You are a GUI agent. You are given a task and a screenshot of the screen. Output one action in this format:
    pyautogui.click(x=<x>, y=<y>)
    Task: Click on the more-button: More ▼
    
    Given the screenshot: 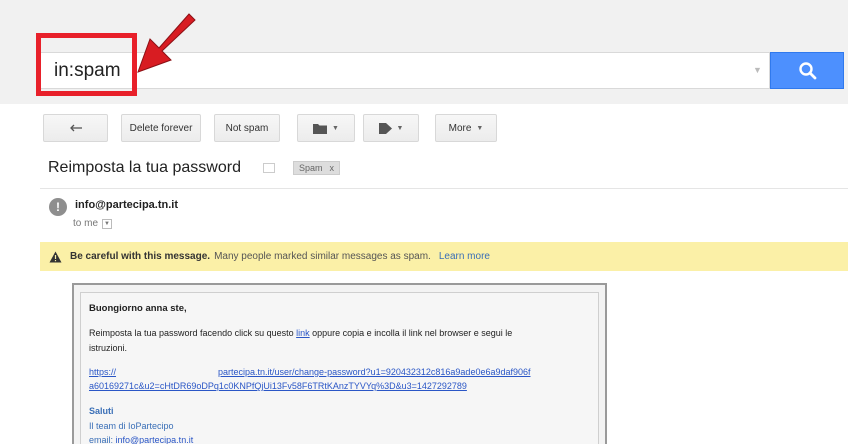 What is the action you would take?
    pyautogui.click(x=466, y=128)
    